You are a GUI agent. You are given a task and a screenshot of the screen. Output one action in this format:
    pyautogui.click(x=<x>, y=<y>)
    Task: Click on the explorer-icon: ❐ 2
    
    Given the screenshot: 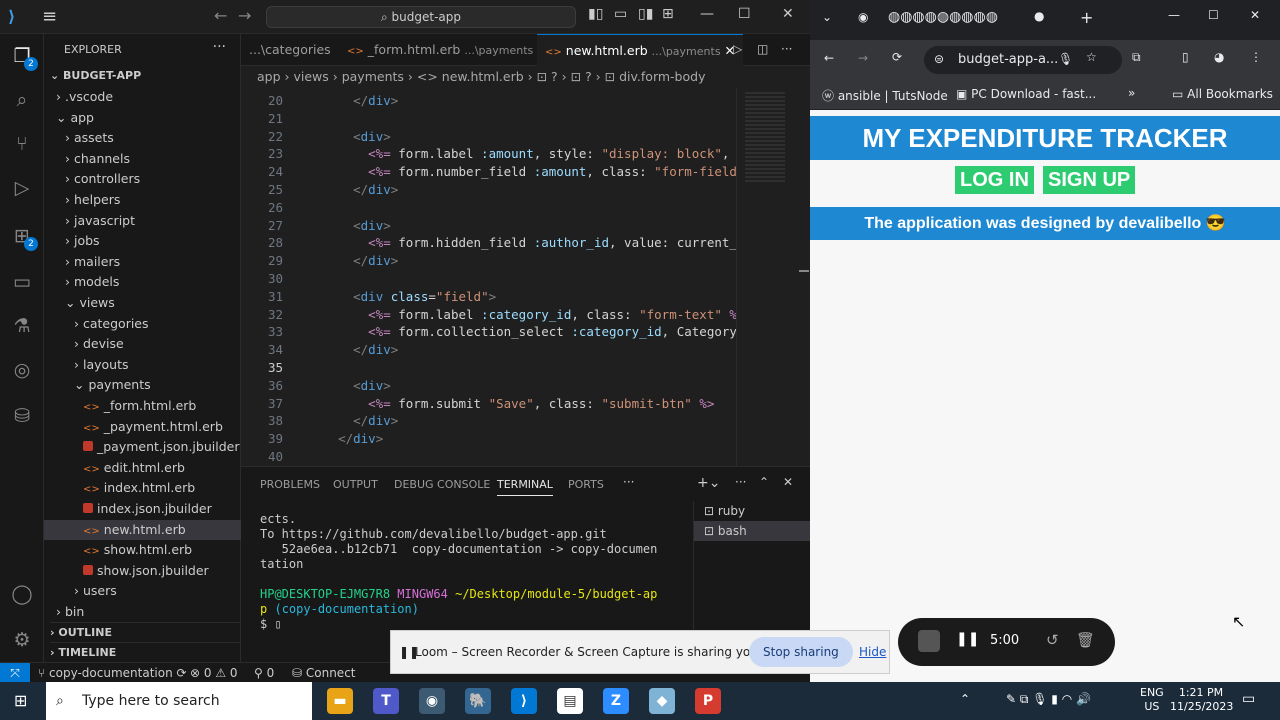 What is the action you would take?
    pyautogui.click(x=24, y=57)
    